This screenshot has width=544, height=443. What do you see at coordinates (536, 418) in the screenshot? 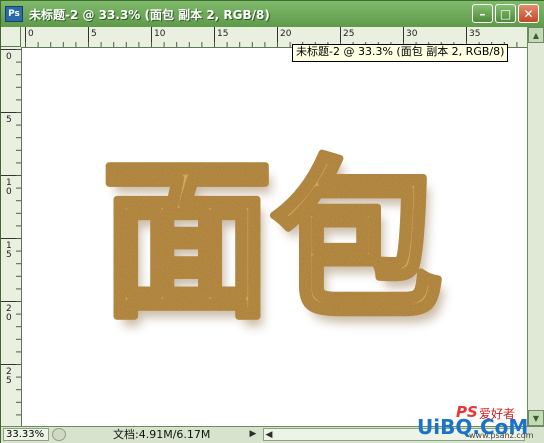
I see `scroll-down-button: ▼` at bounding box center [536, 418].